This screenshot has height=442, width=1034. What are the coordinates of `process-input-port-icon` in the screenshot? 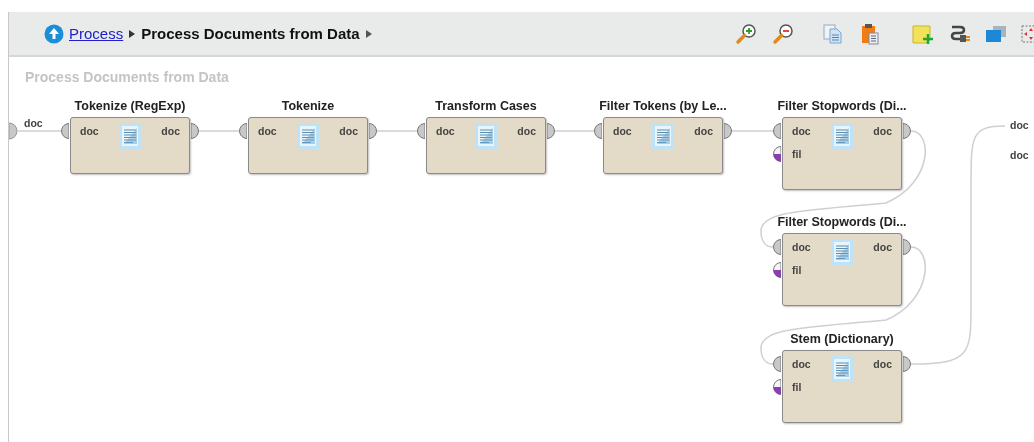 It's located at (13, 131).